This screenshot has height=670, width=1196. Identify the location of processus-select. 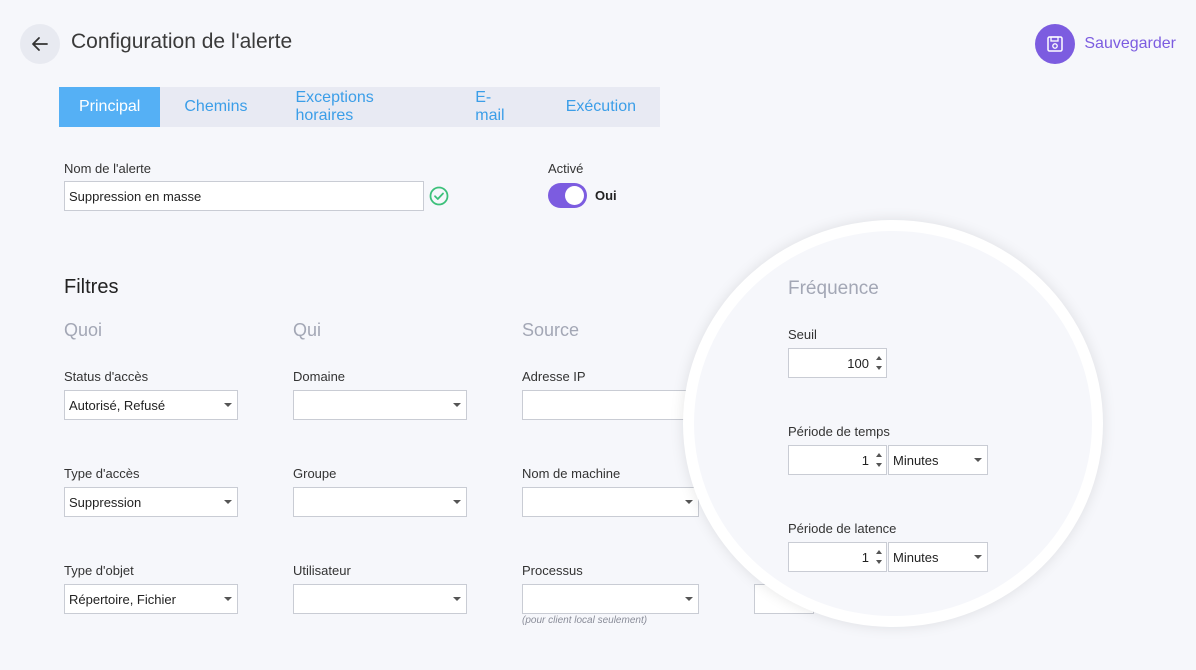
(610, 599).